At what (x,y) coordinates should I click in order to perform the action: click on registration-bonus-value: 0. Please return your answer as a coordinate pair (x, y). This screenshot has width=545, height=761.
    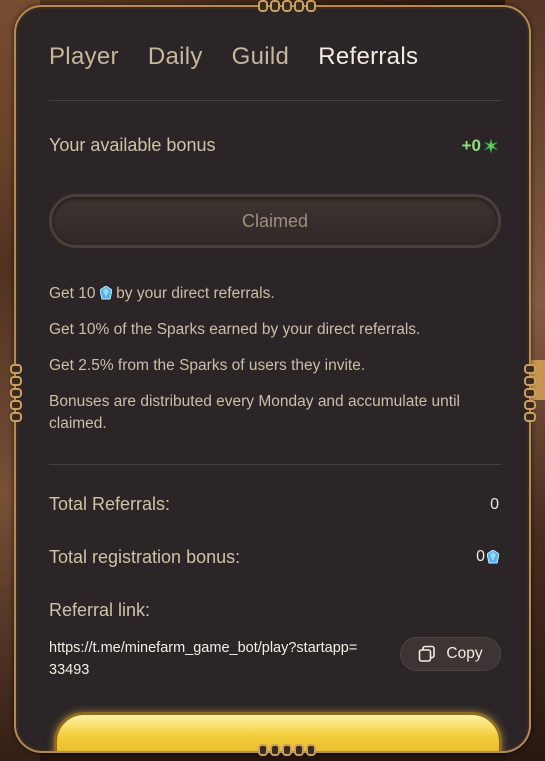
    Looking at the image, I should click on (487, 557).